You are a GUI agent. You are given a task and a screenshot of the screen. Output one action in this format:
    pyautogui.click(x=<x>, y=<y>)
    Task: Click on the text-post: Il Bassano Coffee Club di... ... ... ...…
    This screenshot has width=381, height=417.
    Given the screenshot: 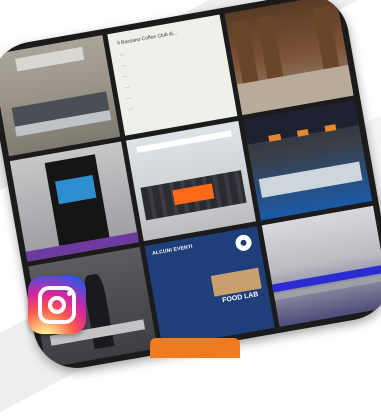 What is the action you would take?
    pyautogui.click(x=172, y=75)
    